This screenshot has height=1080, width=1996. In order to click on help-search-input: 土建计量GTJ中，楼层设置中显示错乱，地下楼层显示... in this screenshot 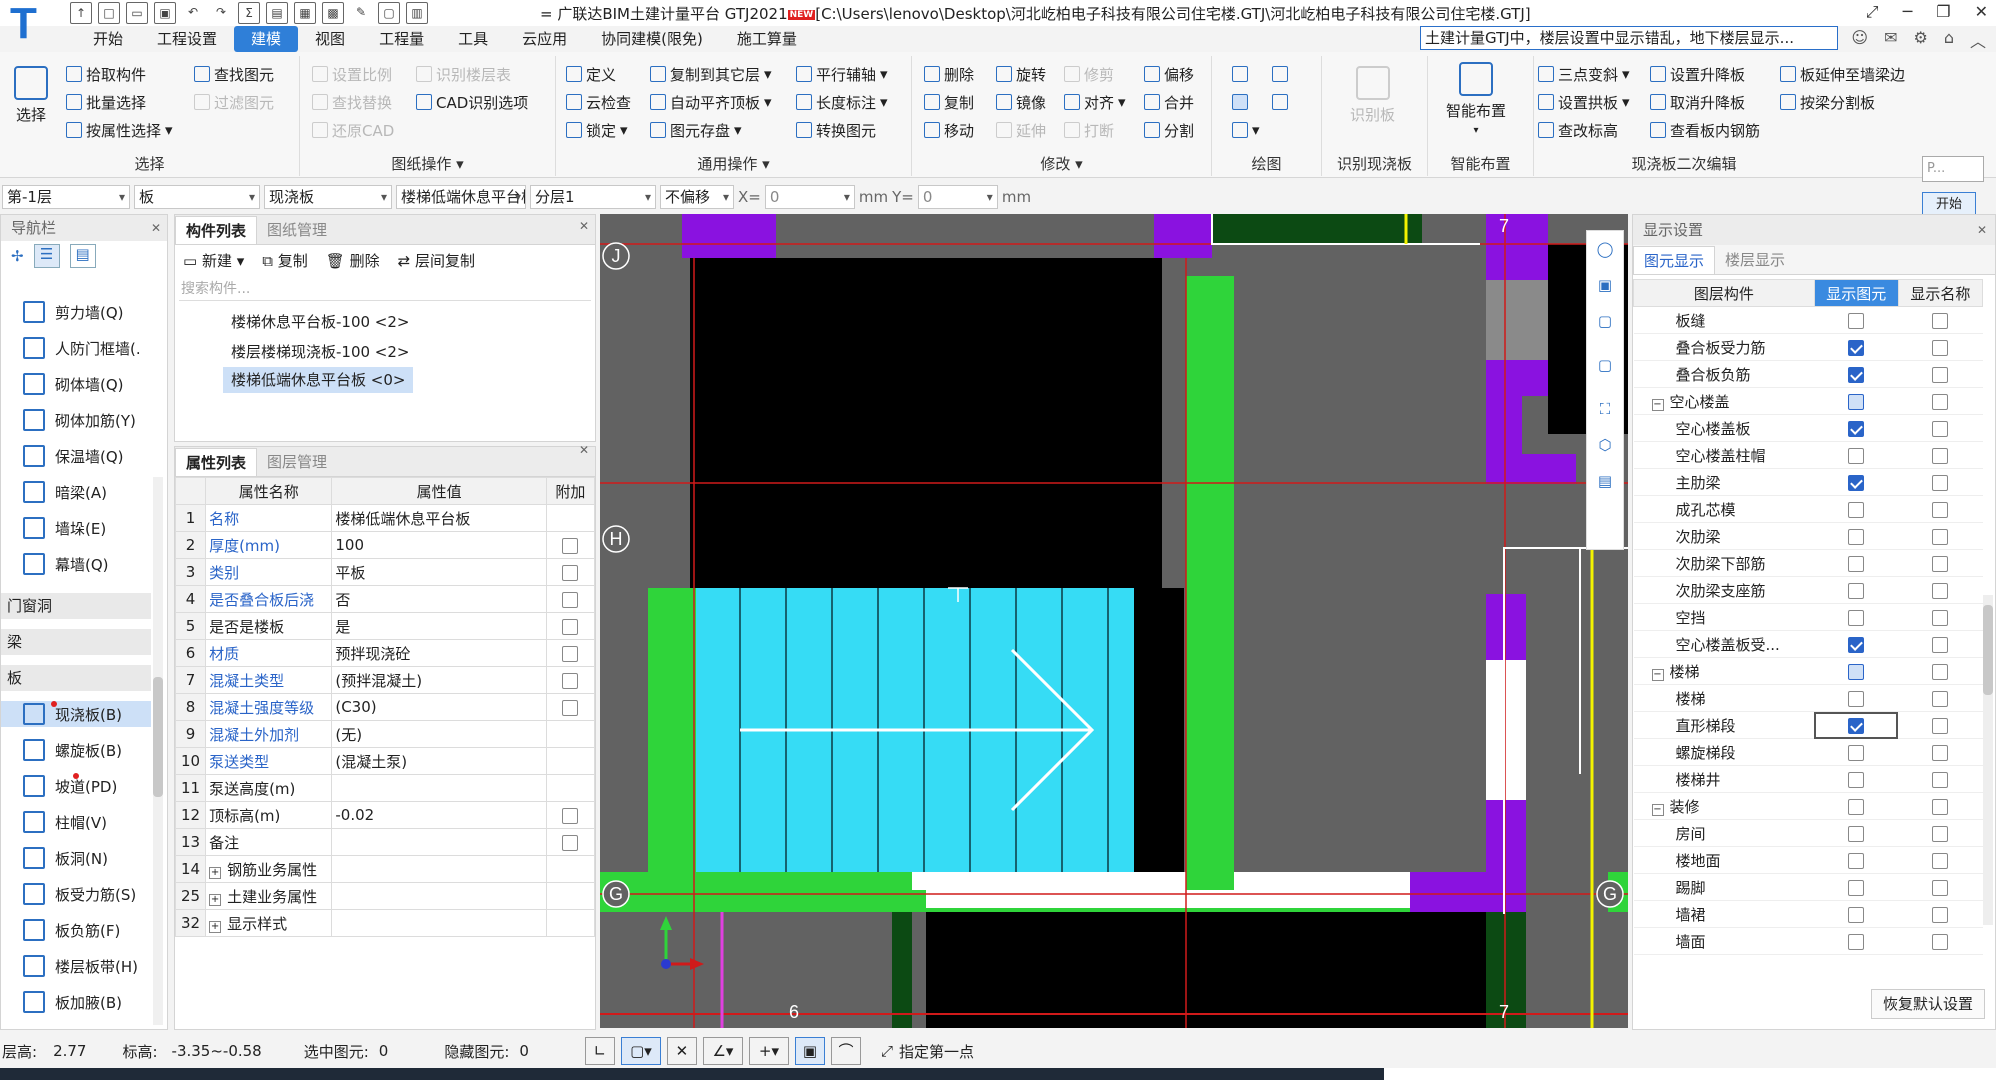, I will do `click(1629, 38)`.